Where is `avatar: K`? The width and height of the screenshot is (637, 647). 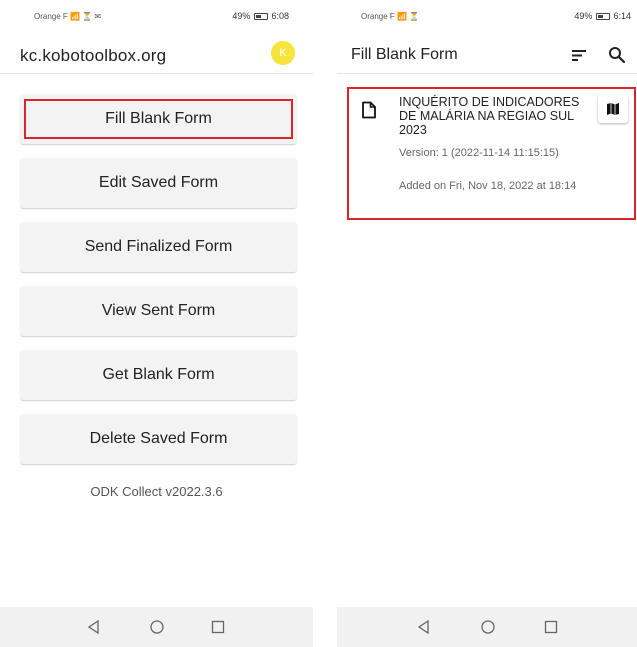 avatar: K is located at coordinates (283, 53).